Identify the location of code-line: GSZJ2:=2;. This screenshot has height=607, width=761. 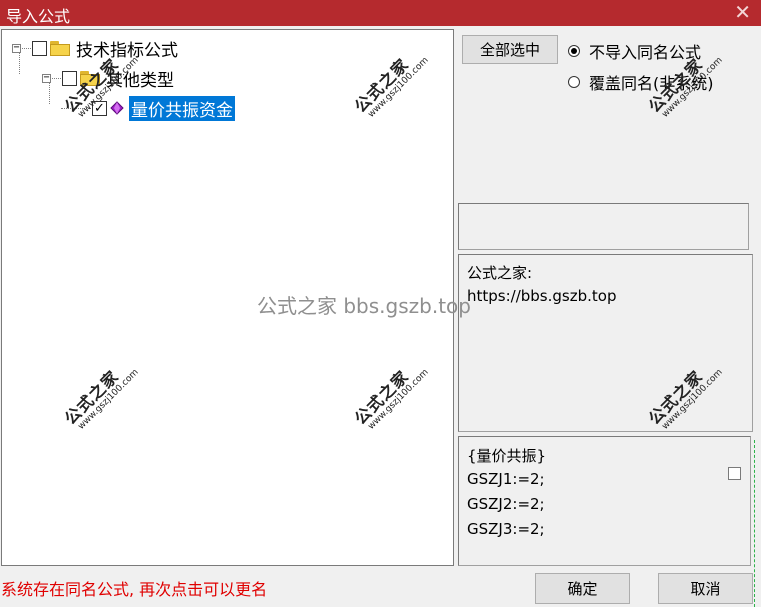
(506, 504).